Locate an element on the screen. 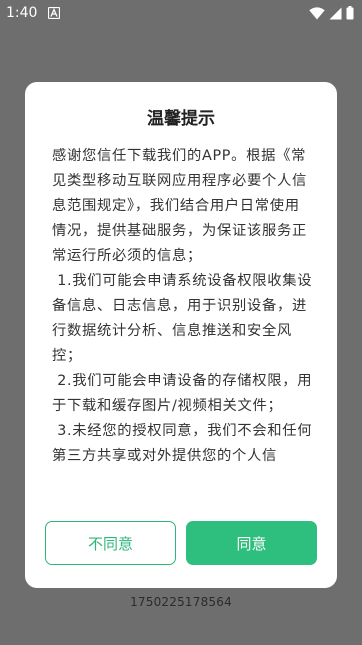 This screenshot has width=362, height=645. a-letter-icon is located at coordinates (54, 13).